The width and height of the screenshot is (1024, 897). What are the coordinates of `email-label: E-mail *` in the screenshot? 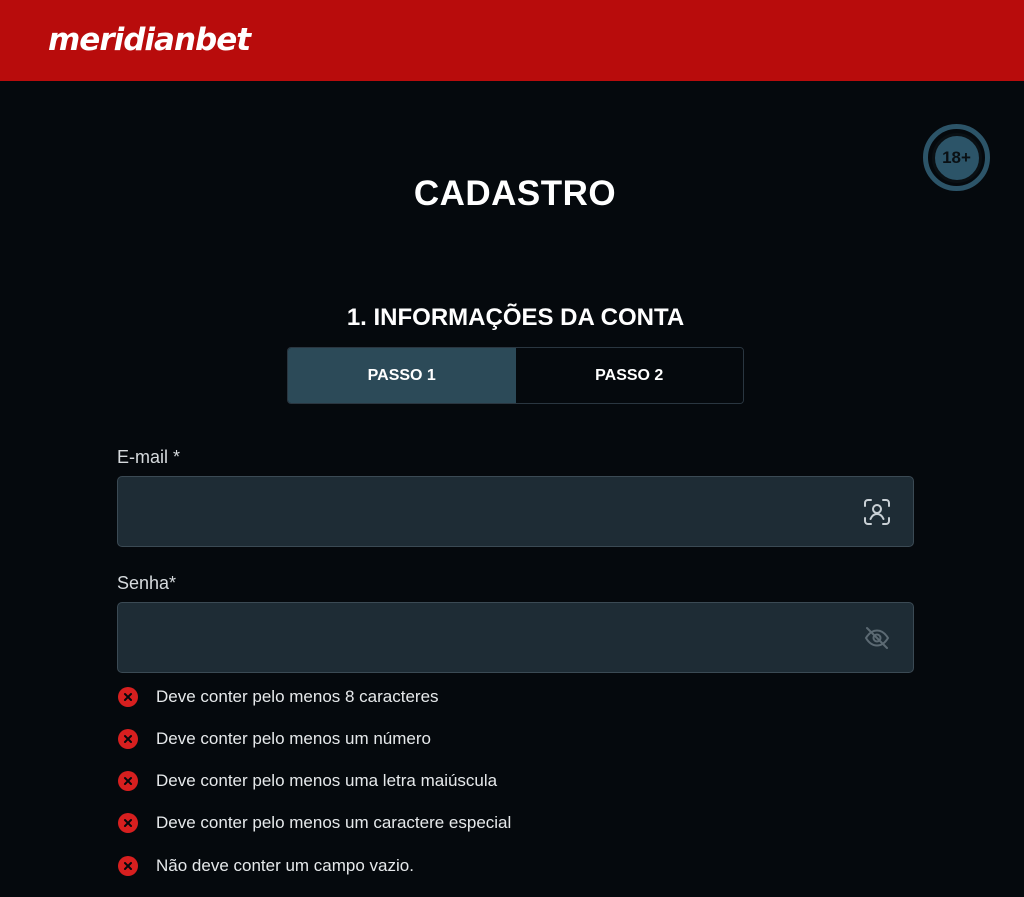 It's located at (149, 457).